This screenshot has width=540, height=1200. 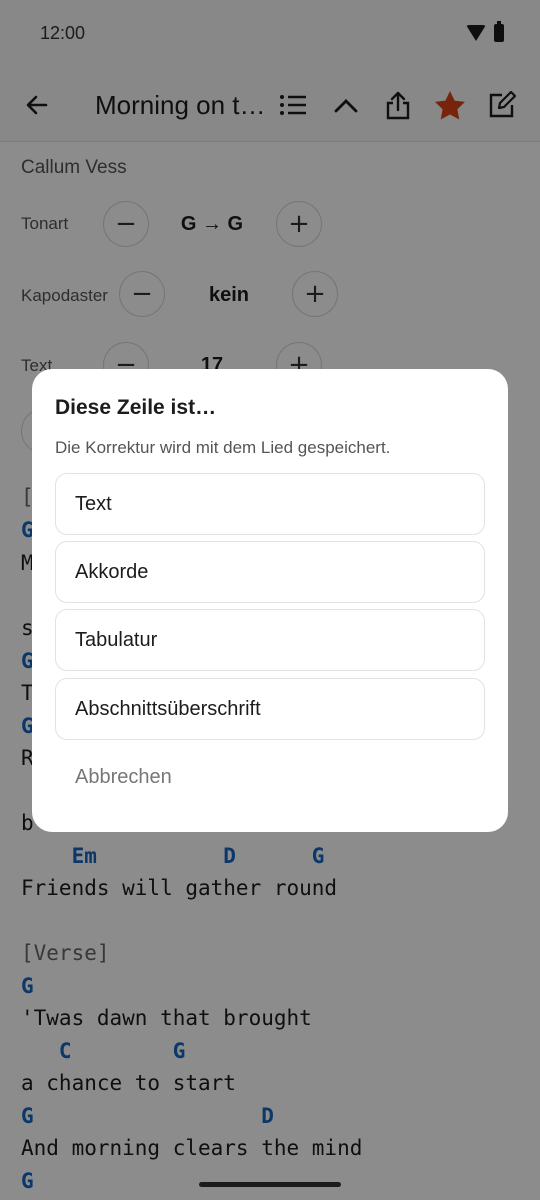 What do you see at coordinates (270, 572) in the screenshot?
I see `option-chords-button: Akkorde` at bounding box center [270, 572].